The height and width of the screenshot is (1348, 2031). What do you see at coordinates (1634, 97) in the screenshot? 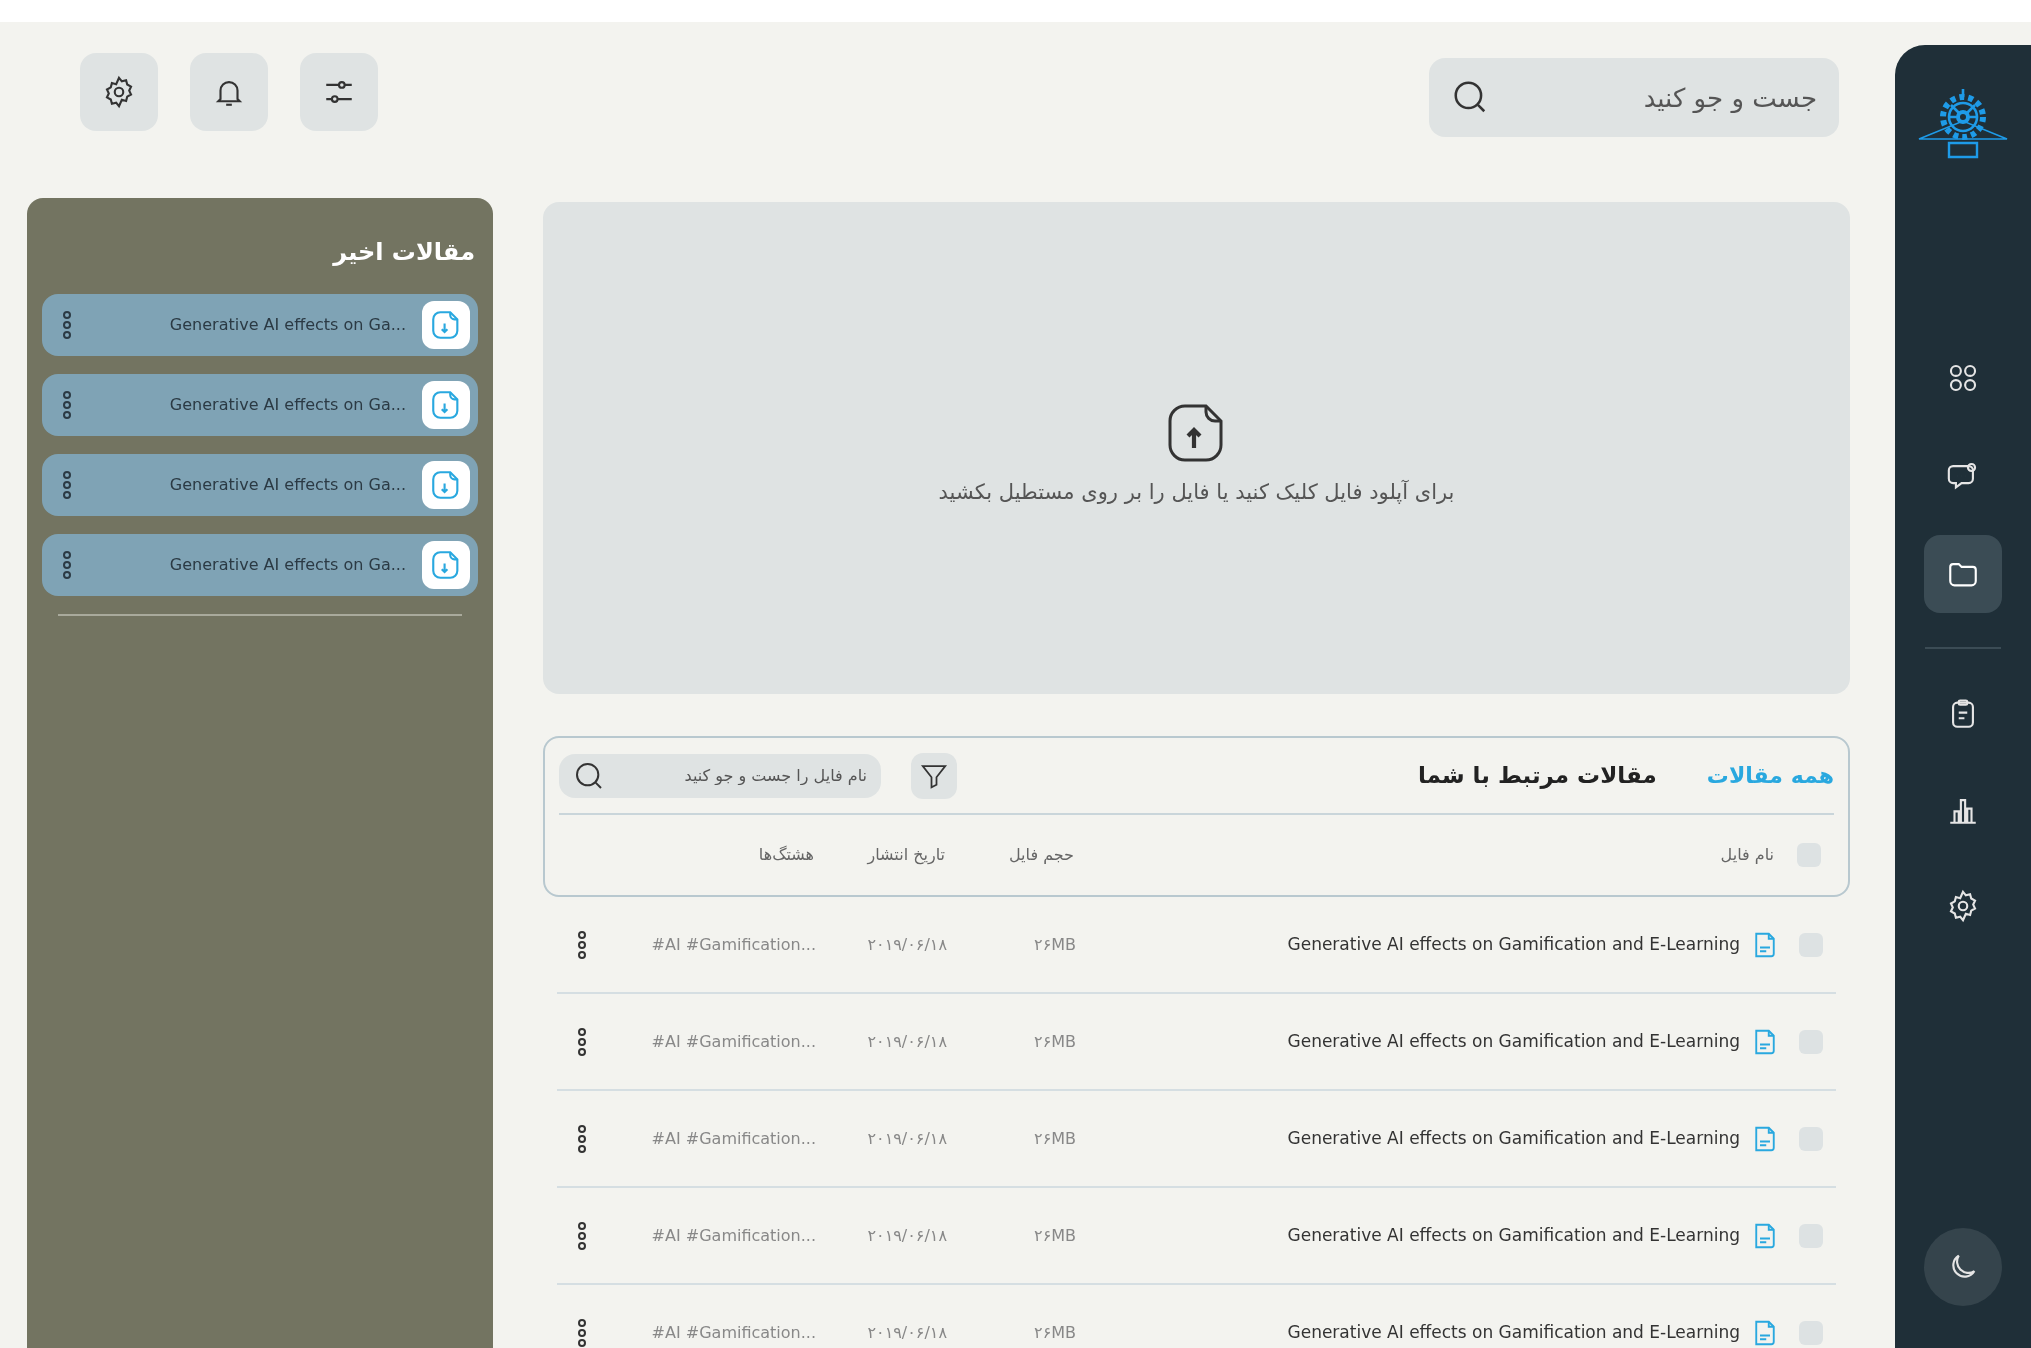
I see `search-field: جست و جو کنید` at bounding box center [1634, 97].